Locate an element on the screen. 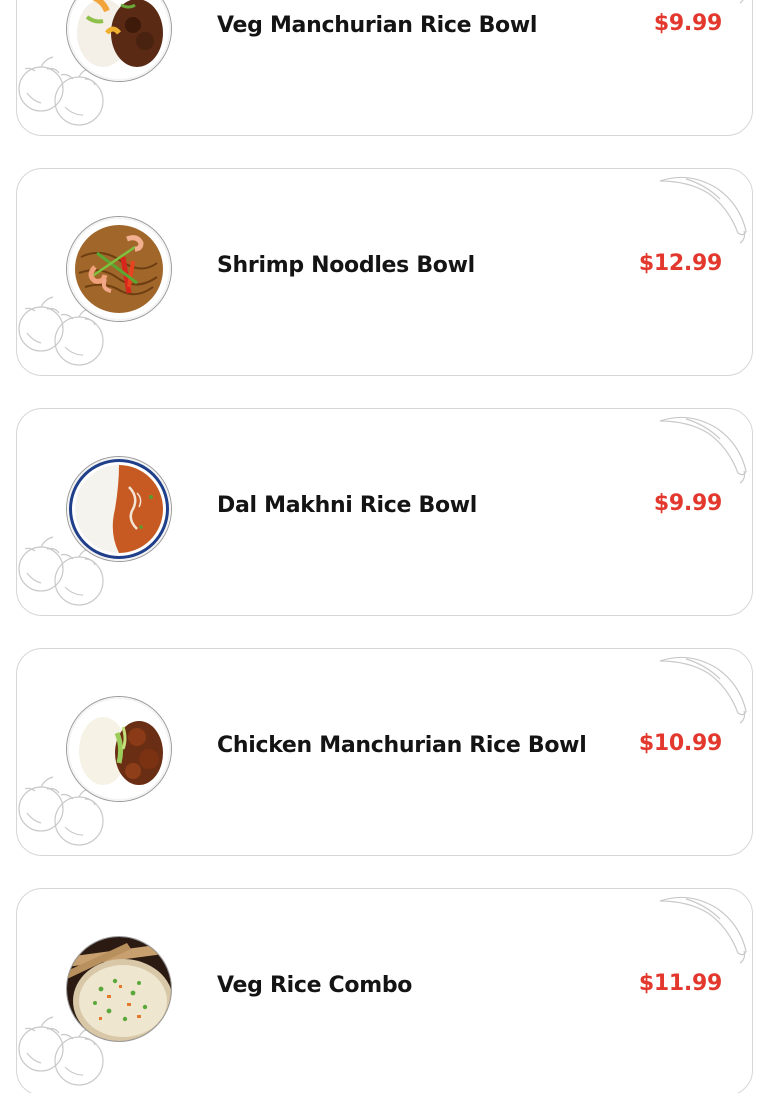 The height and width of the screenshot is (1093, 770). menu-item-name: Veg Manchurian Rice Bowl is located at coordinates (377, 25).